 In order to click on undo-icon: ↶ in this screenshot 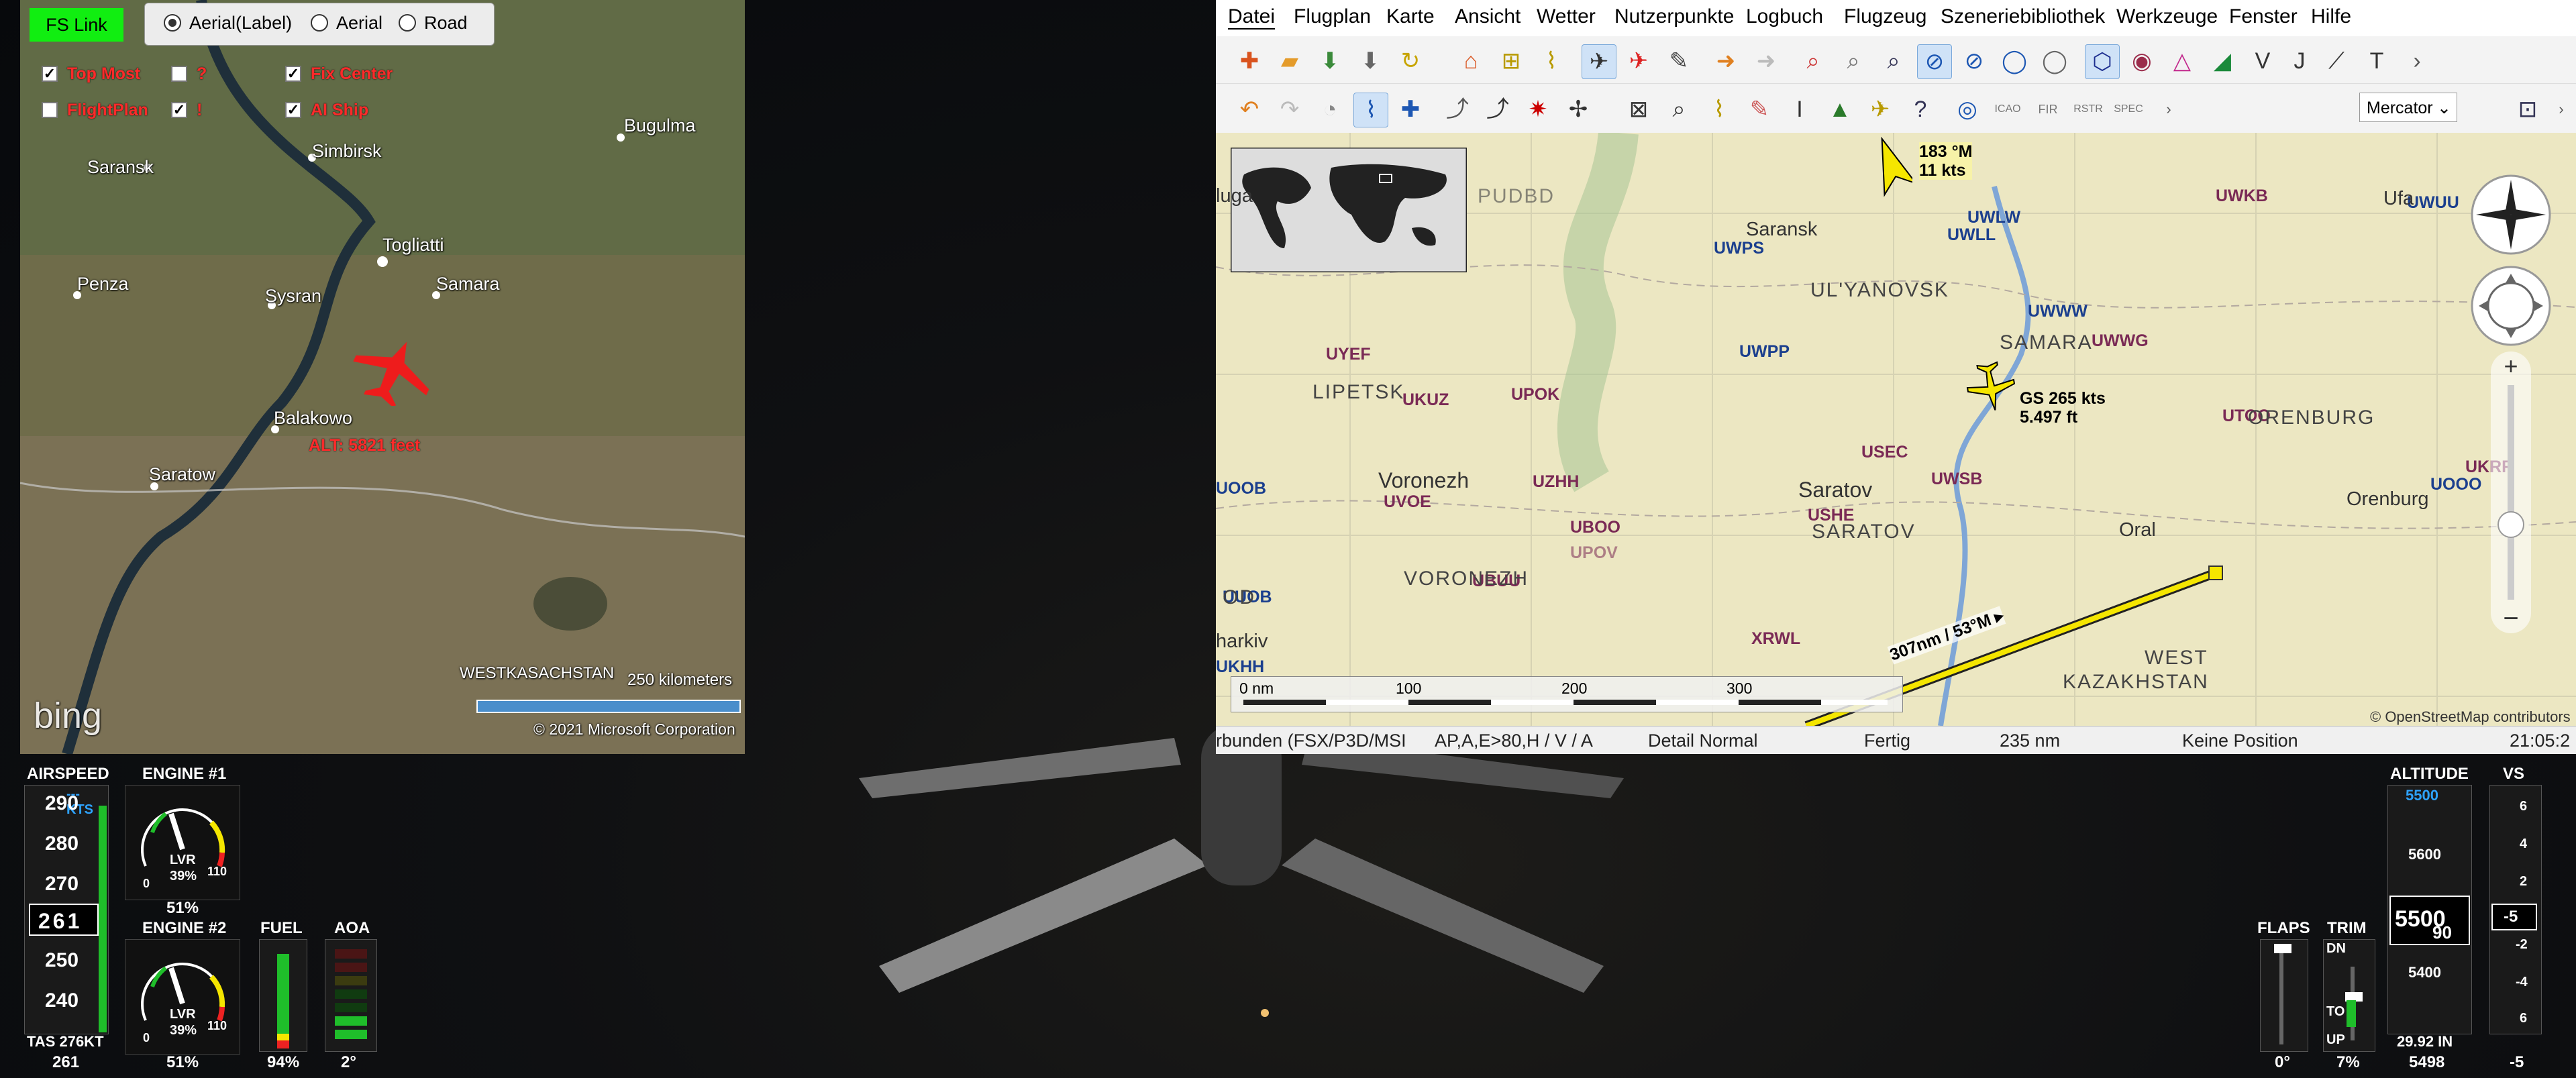, I will do `click(1249, 109)`.